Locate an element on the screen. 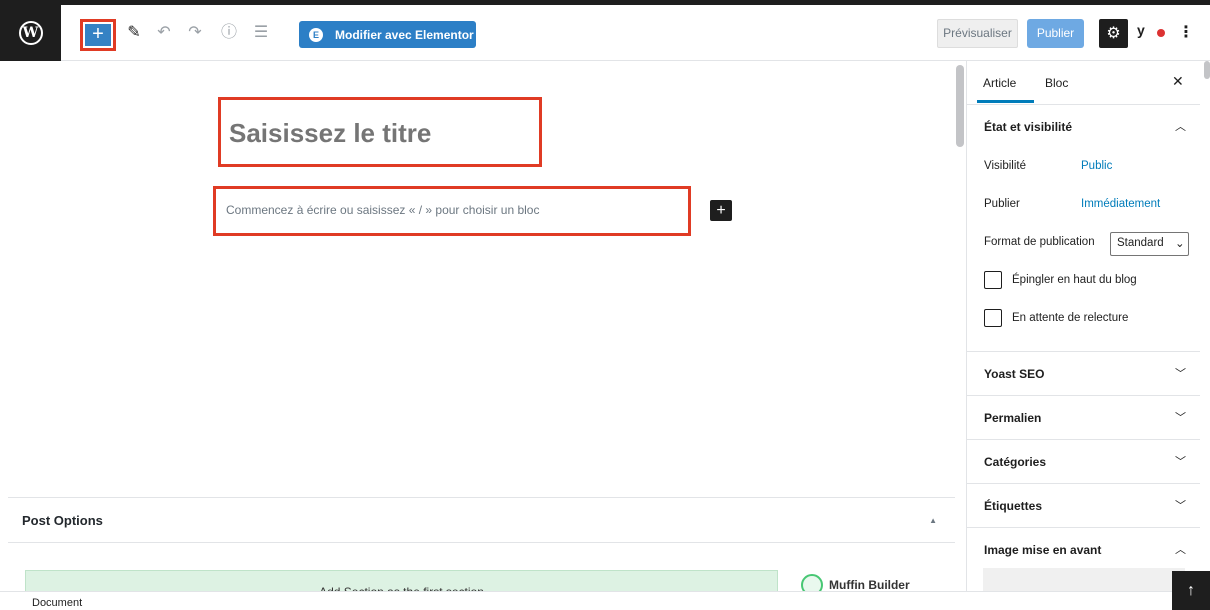 Image resolution: width=1210 pixels, height=610 pixels. panel-yoast-title: Yoast SEO is located at coordinates (1014, 374).